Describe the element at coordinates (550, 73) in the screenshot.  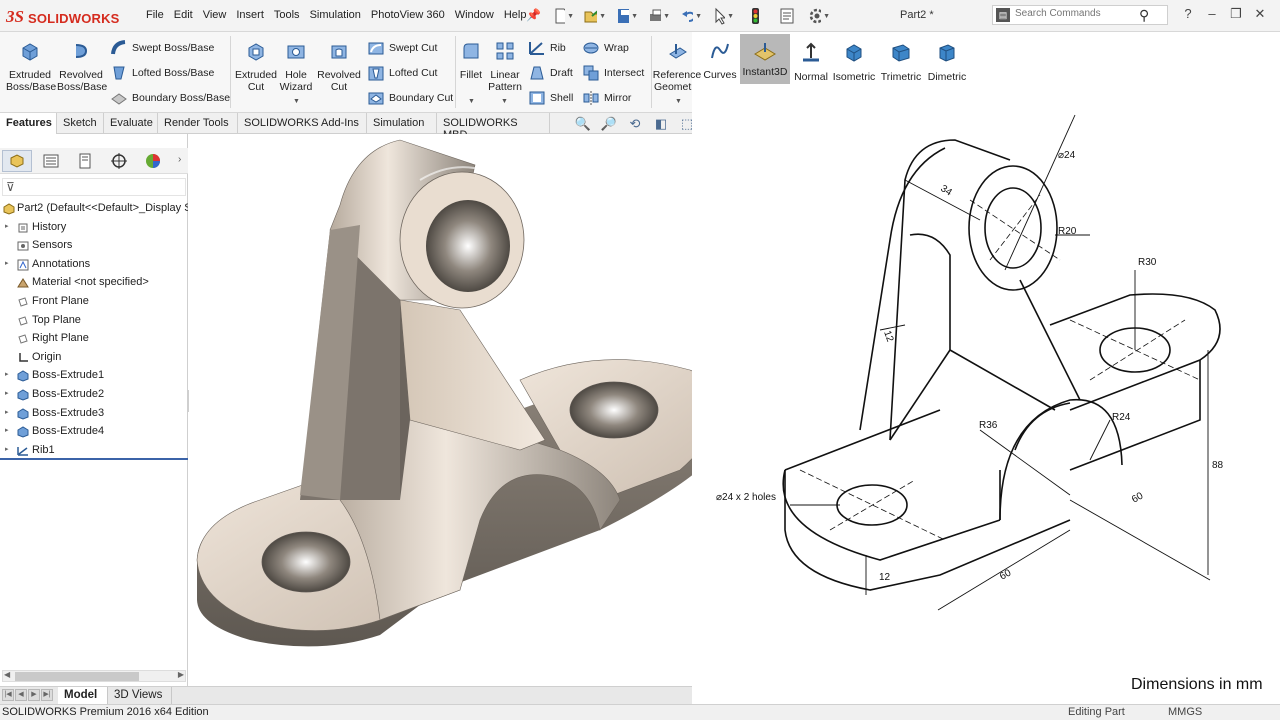
I see `draft-button: Draft` at that location.